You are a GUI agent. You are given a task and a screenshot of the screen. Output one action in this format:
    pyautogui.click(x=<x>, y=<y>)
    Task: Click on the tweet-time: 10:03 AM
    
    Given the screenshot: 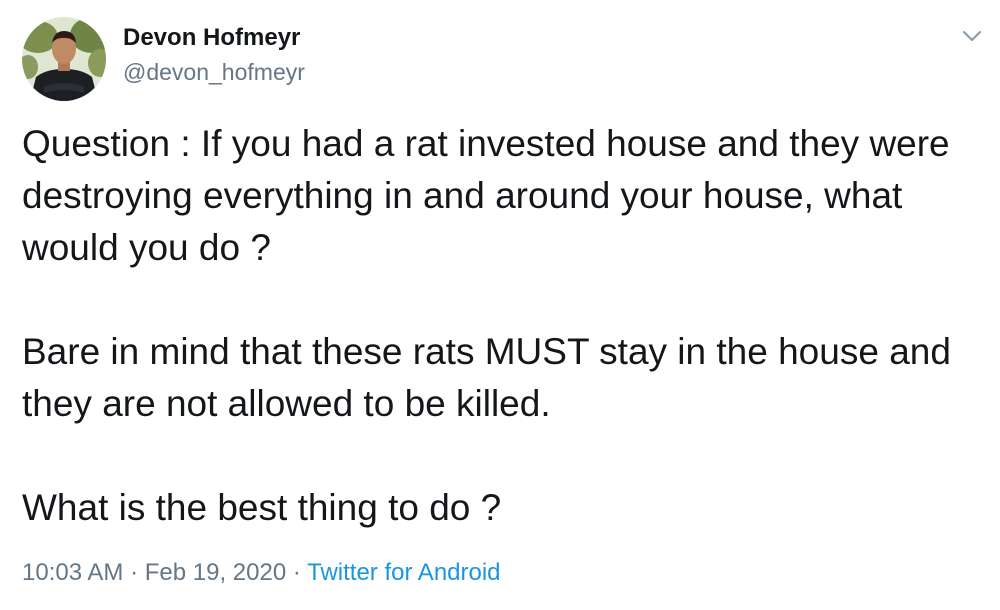 What is the action you would take?
    pyautogui.click(x=72, y=572)
    